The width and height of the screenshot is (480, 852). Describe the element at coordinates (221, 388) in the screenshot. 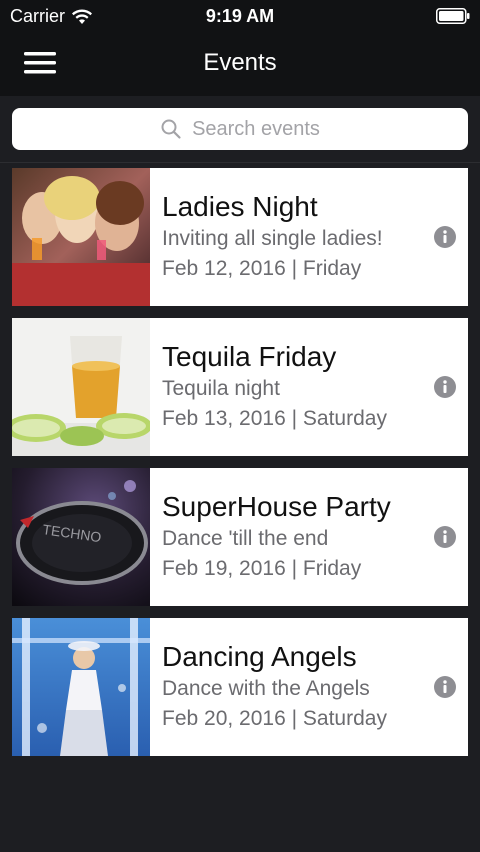

I see `event-subtitle: Tequila night` at that location.